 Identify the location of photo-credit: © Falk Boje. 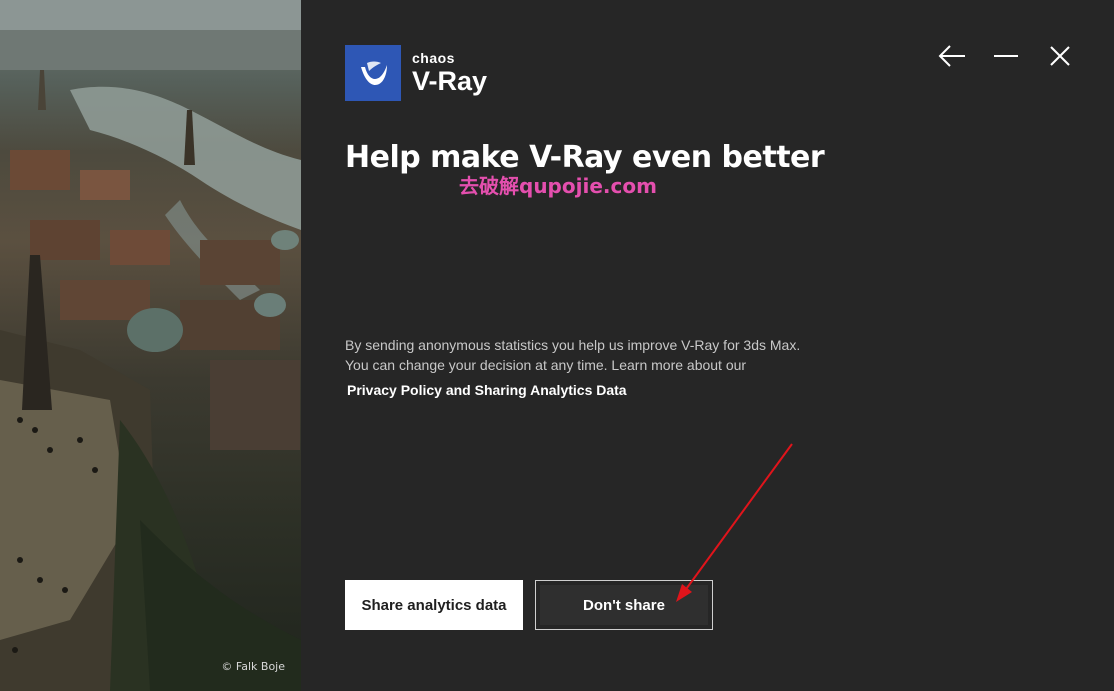
(253, 666).